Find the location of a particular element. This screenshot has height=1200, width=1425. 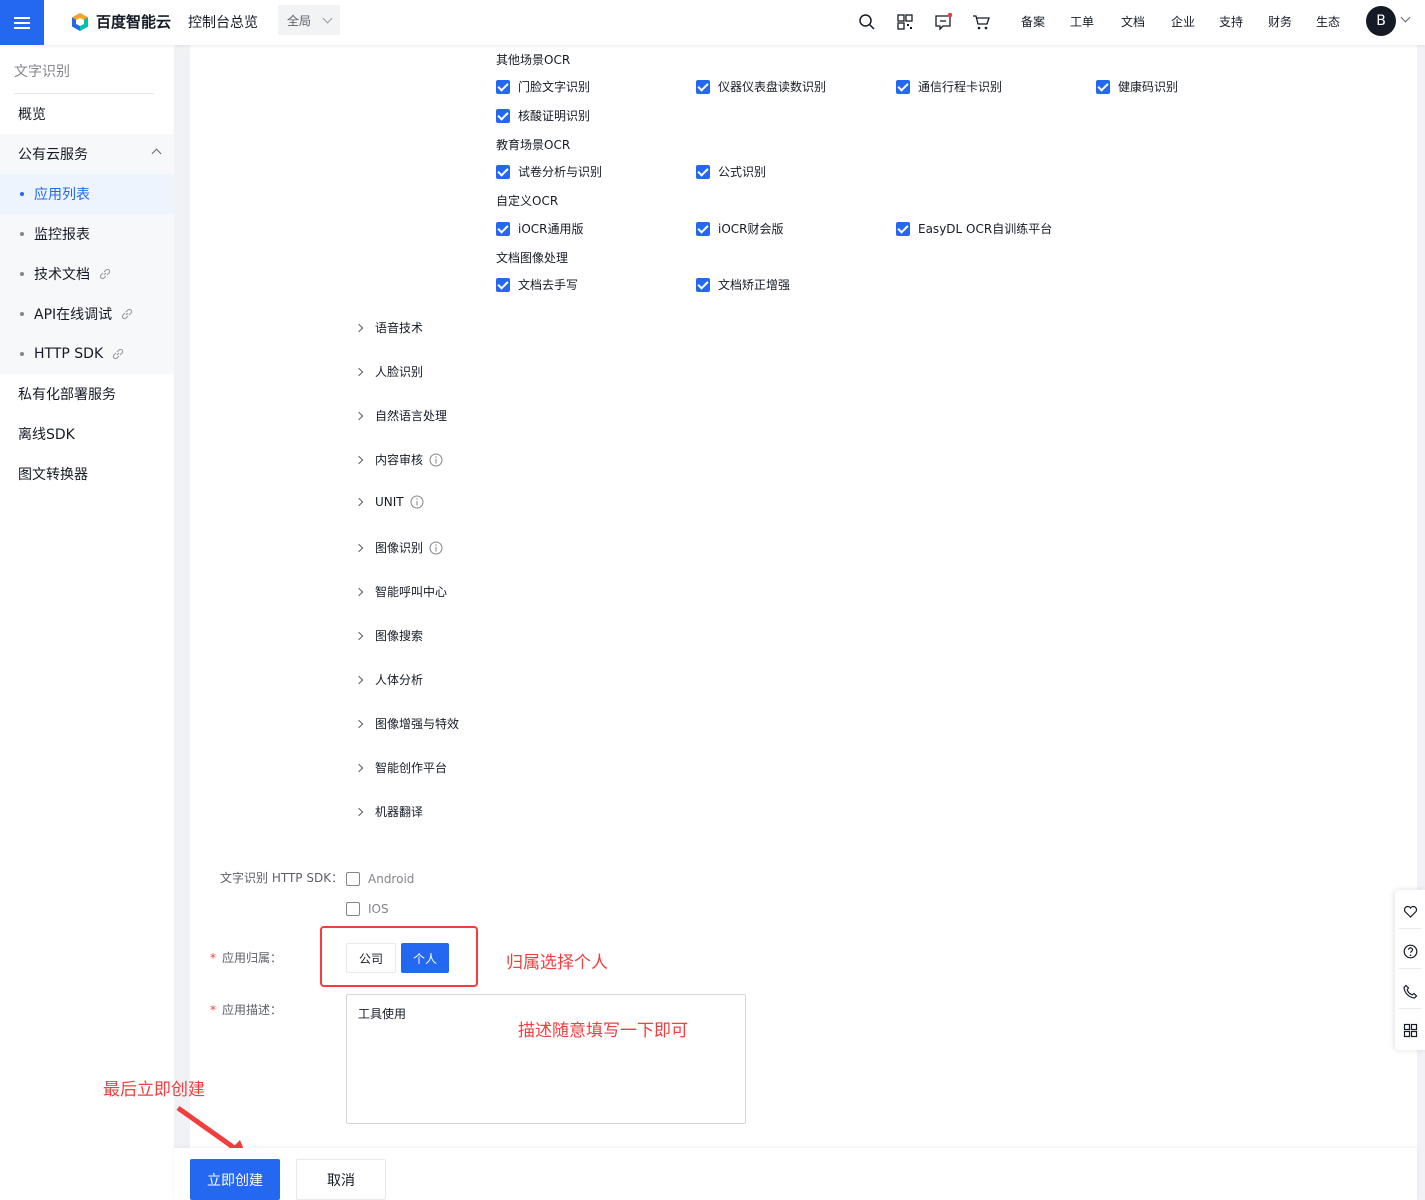

checkbox-item: 通信行程卡识别 is located at coordinates (949, 86).